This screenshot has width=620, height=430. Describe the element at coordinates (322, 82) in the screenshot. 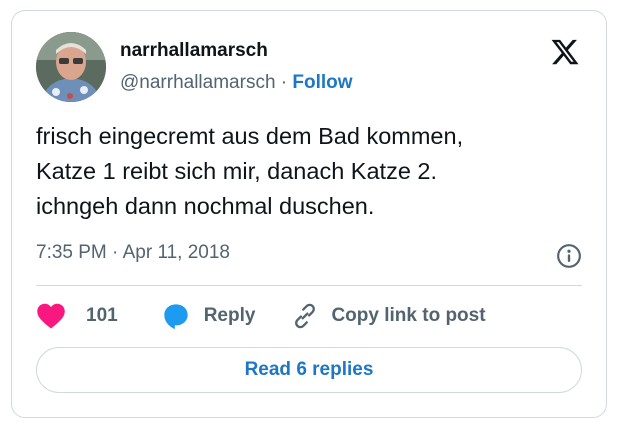

I see `follow-button: Follow` at that location.